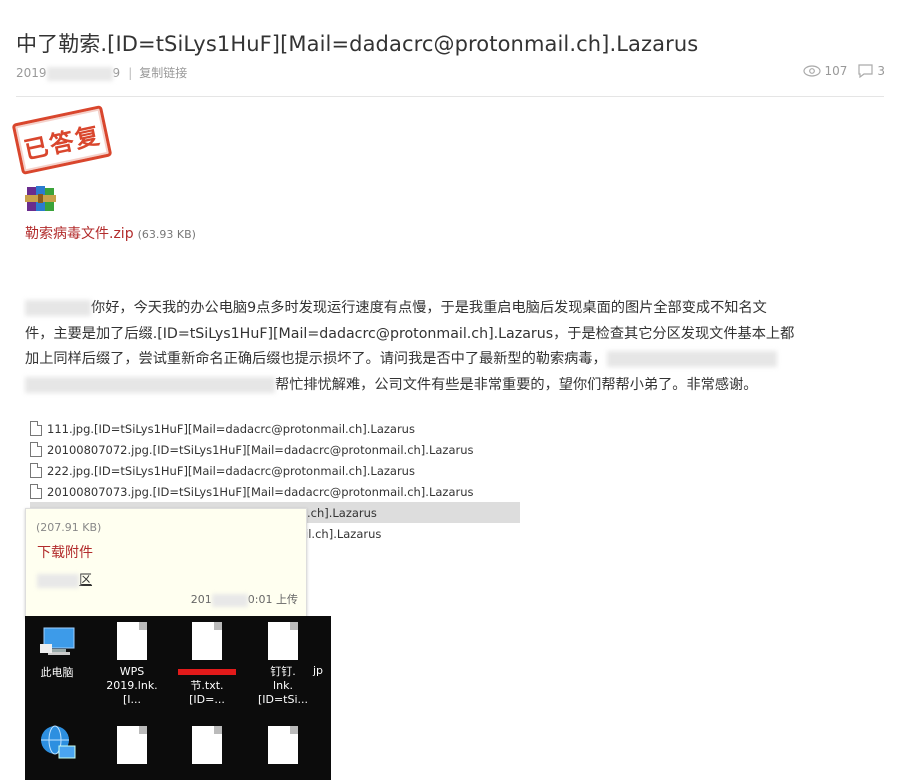 The image size is (911, 780). I want to click on upload-info: 201 0:01 上传, so click(244, 599).